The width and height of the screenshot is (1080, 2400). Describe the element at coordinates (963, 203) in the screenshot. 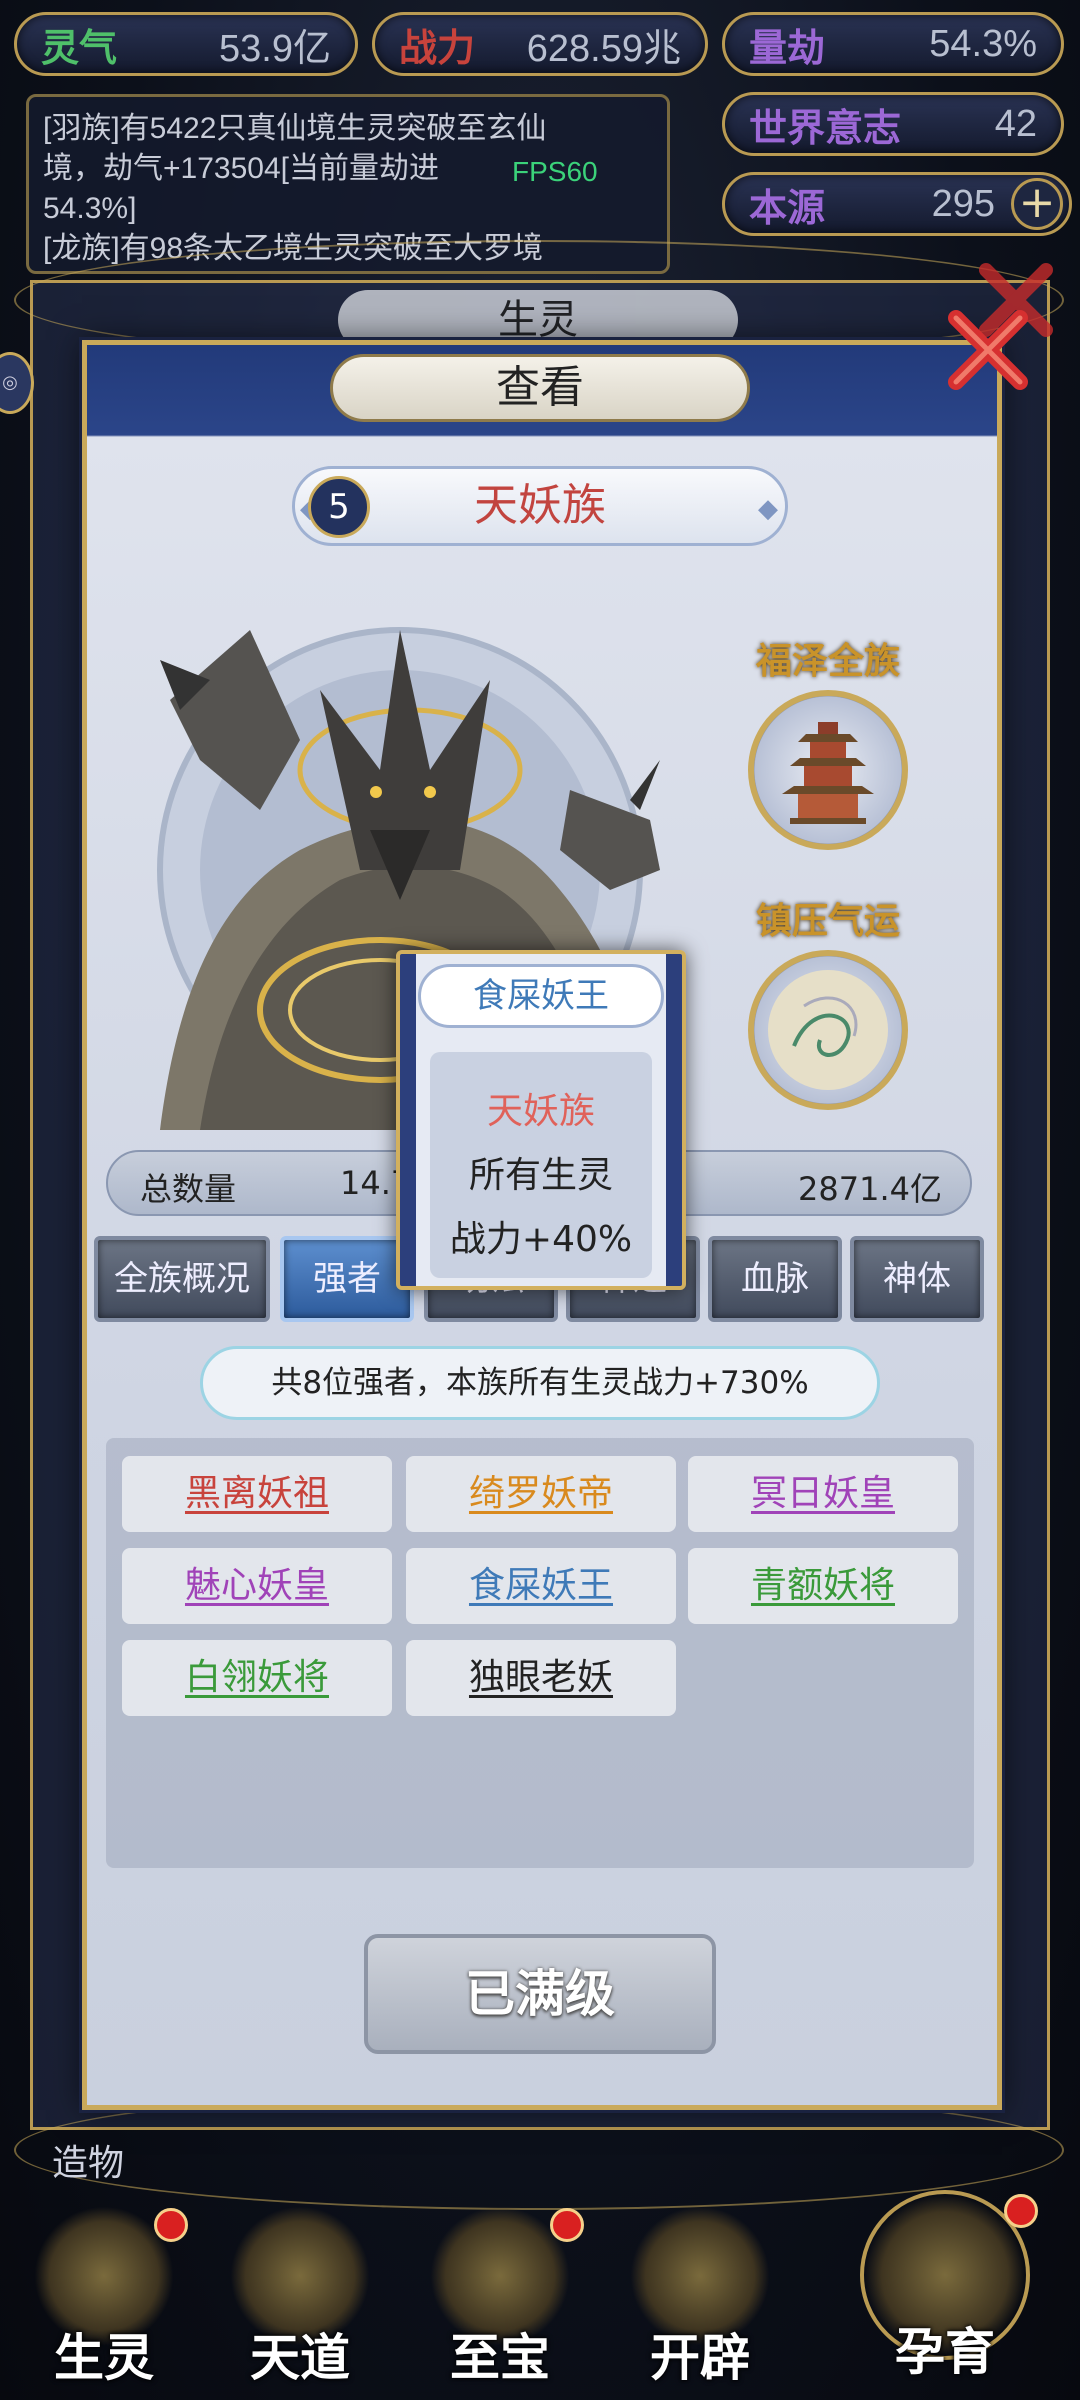

I see `benyuan-value: 295` at that location.